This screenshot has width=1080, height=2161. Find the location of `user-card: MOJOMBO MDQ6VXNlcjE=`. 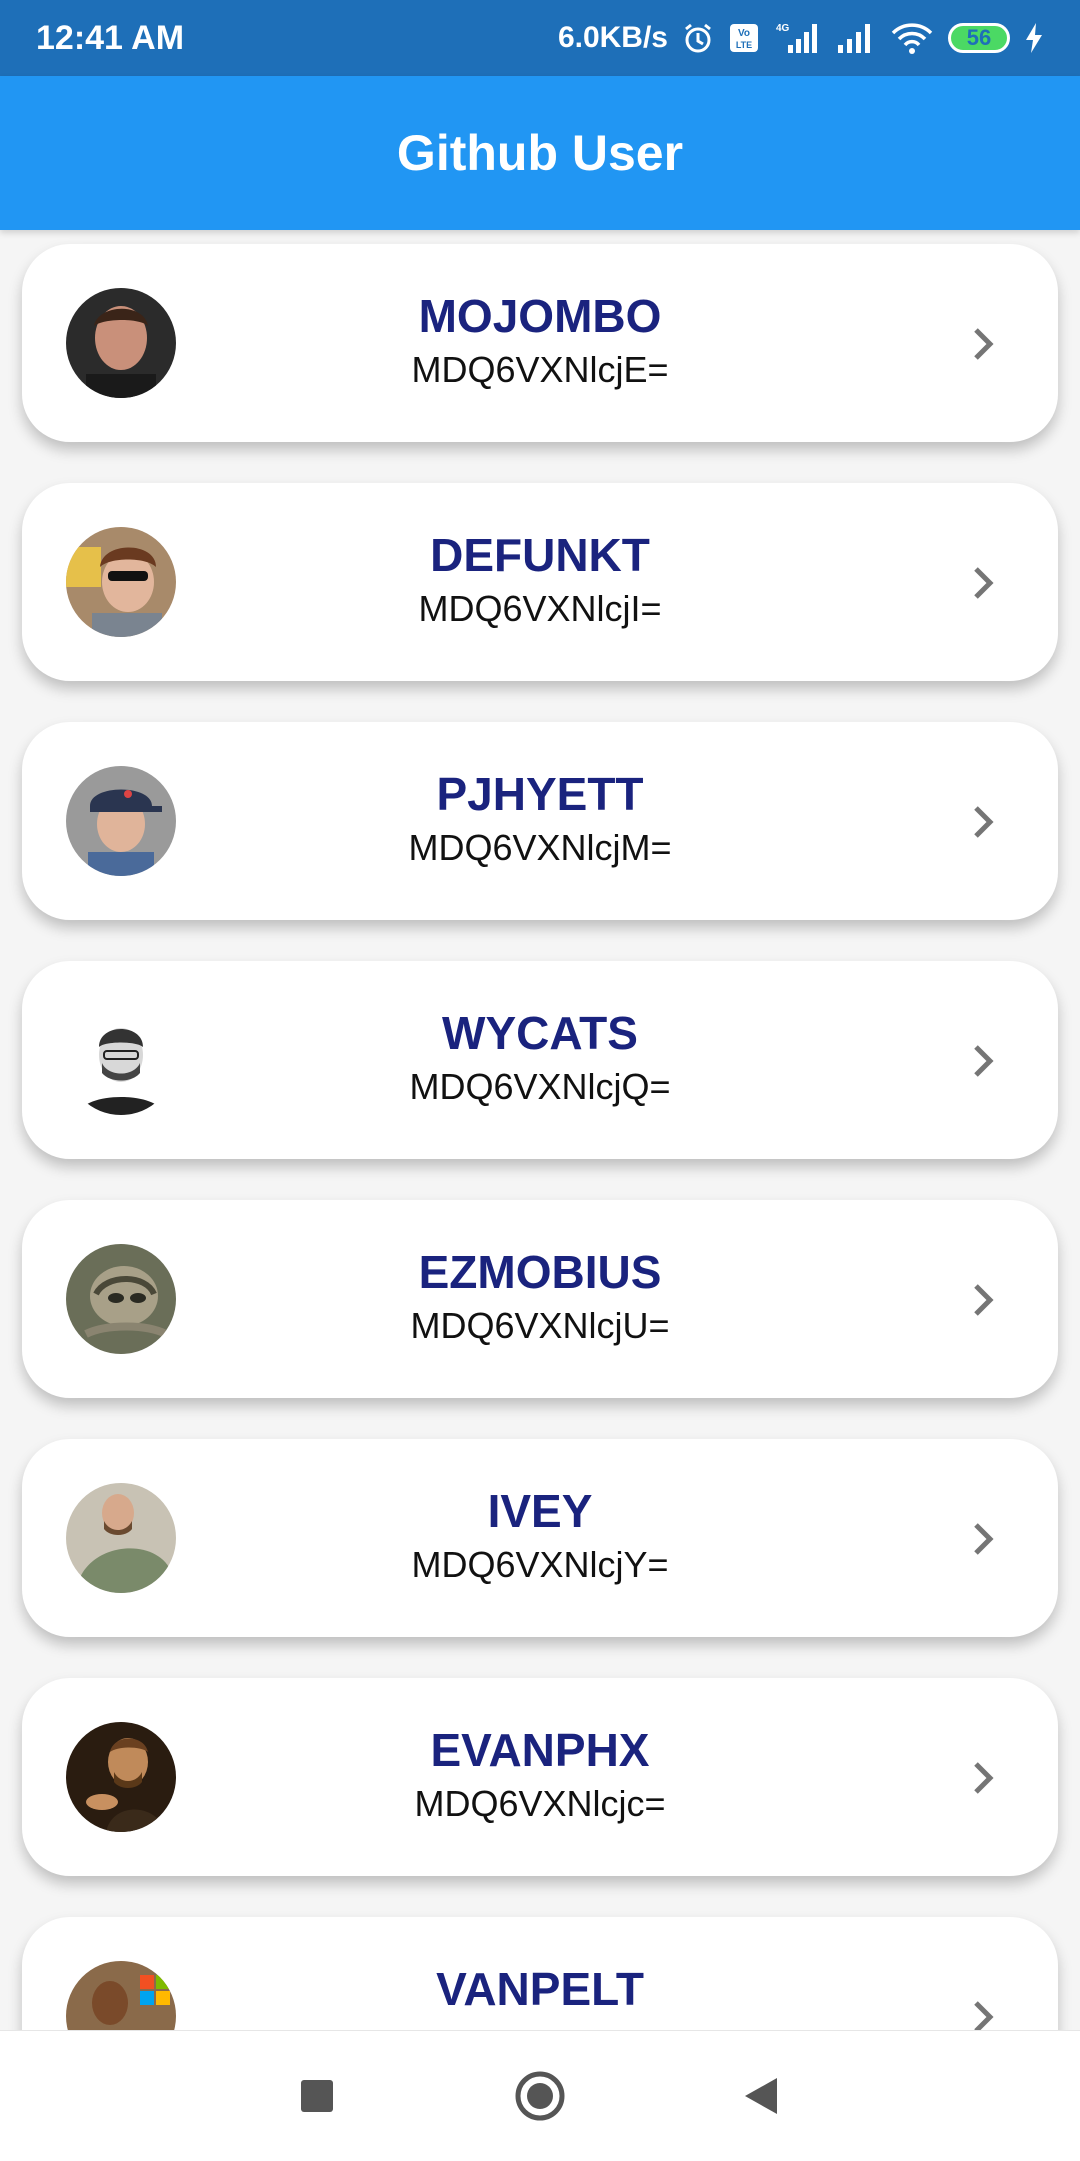

user-card: MOJOMBO MDQ6VXNlcjE= is located at coordinates (540, 343).